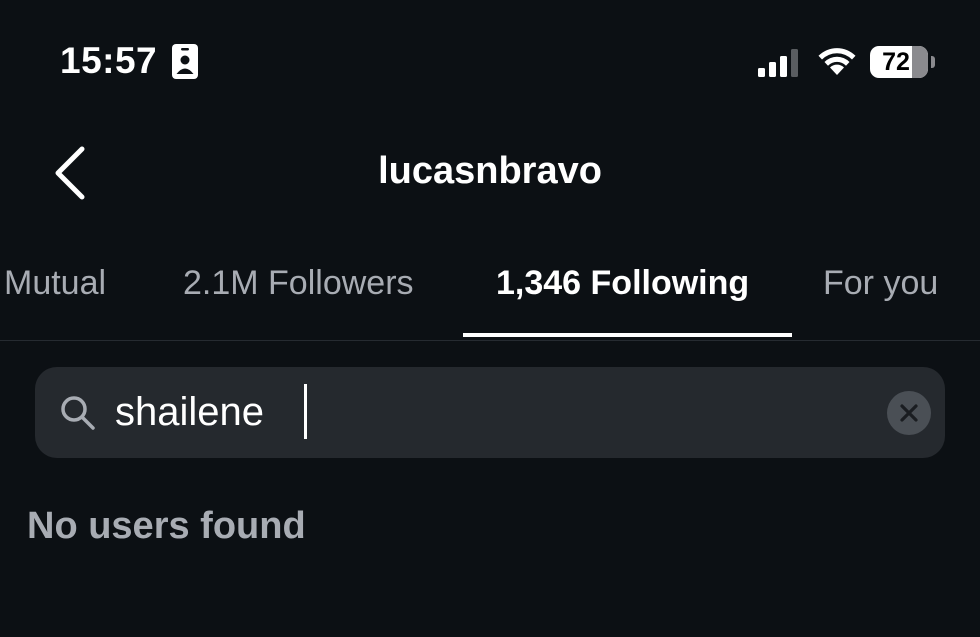  What do you see at coordinates (933, 62) in the screenshot?
I see `battery-cap` at bounding box center [933, 62].